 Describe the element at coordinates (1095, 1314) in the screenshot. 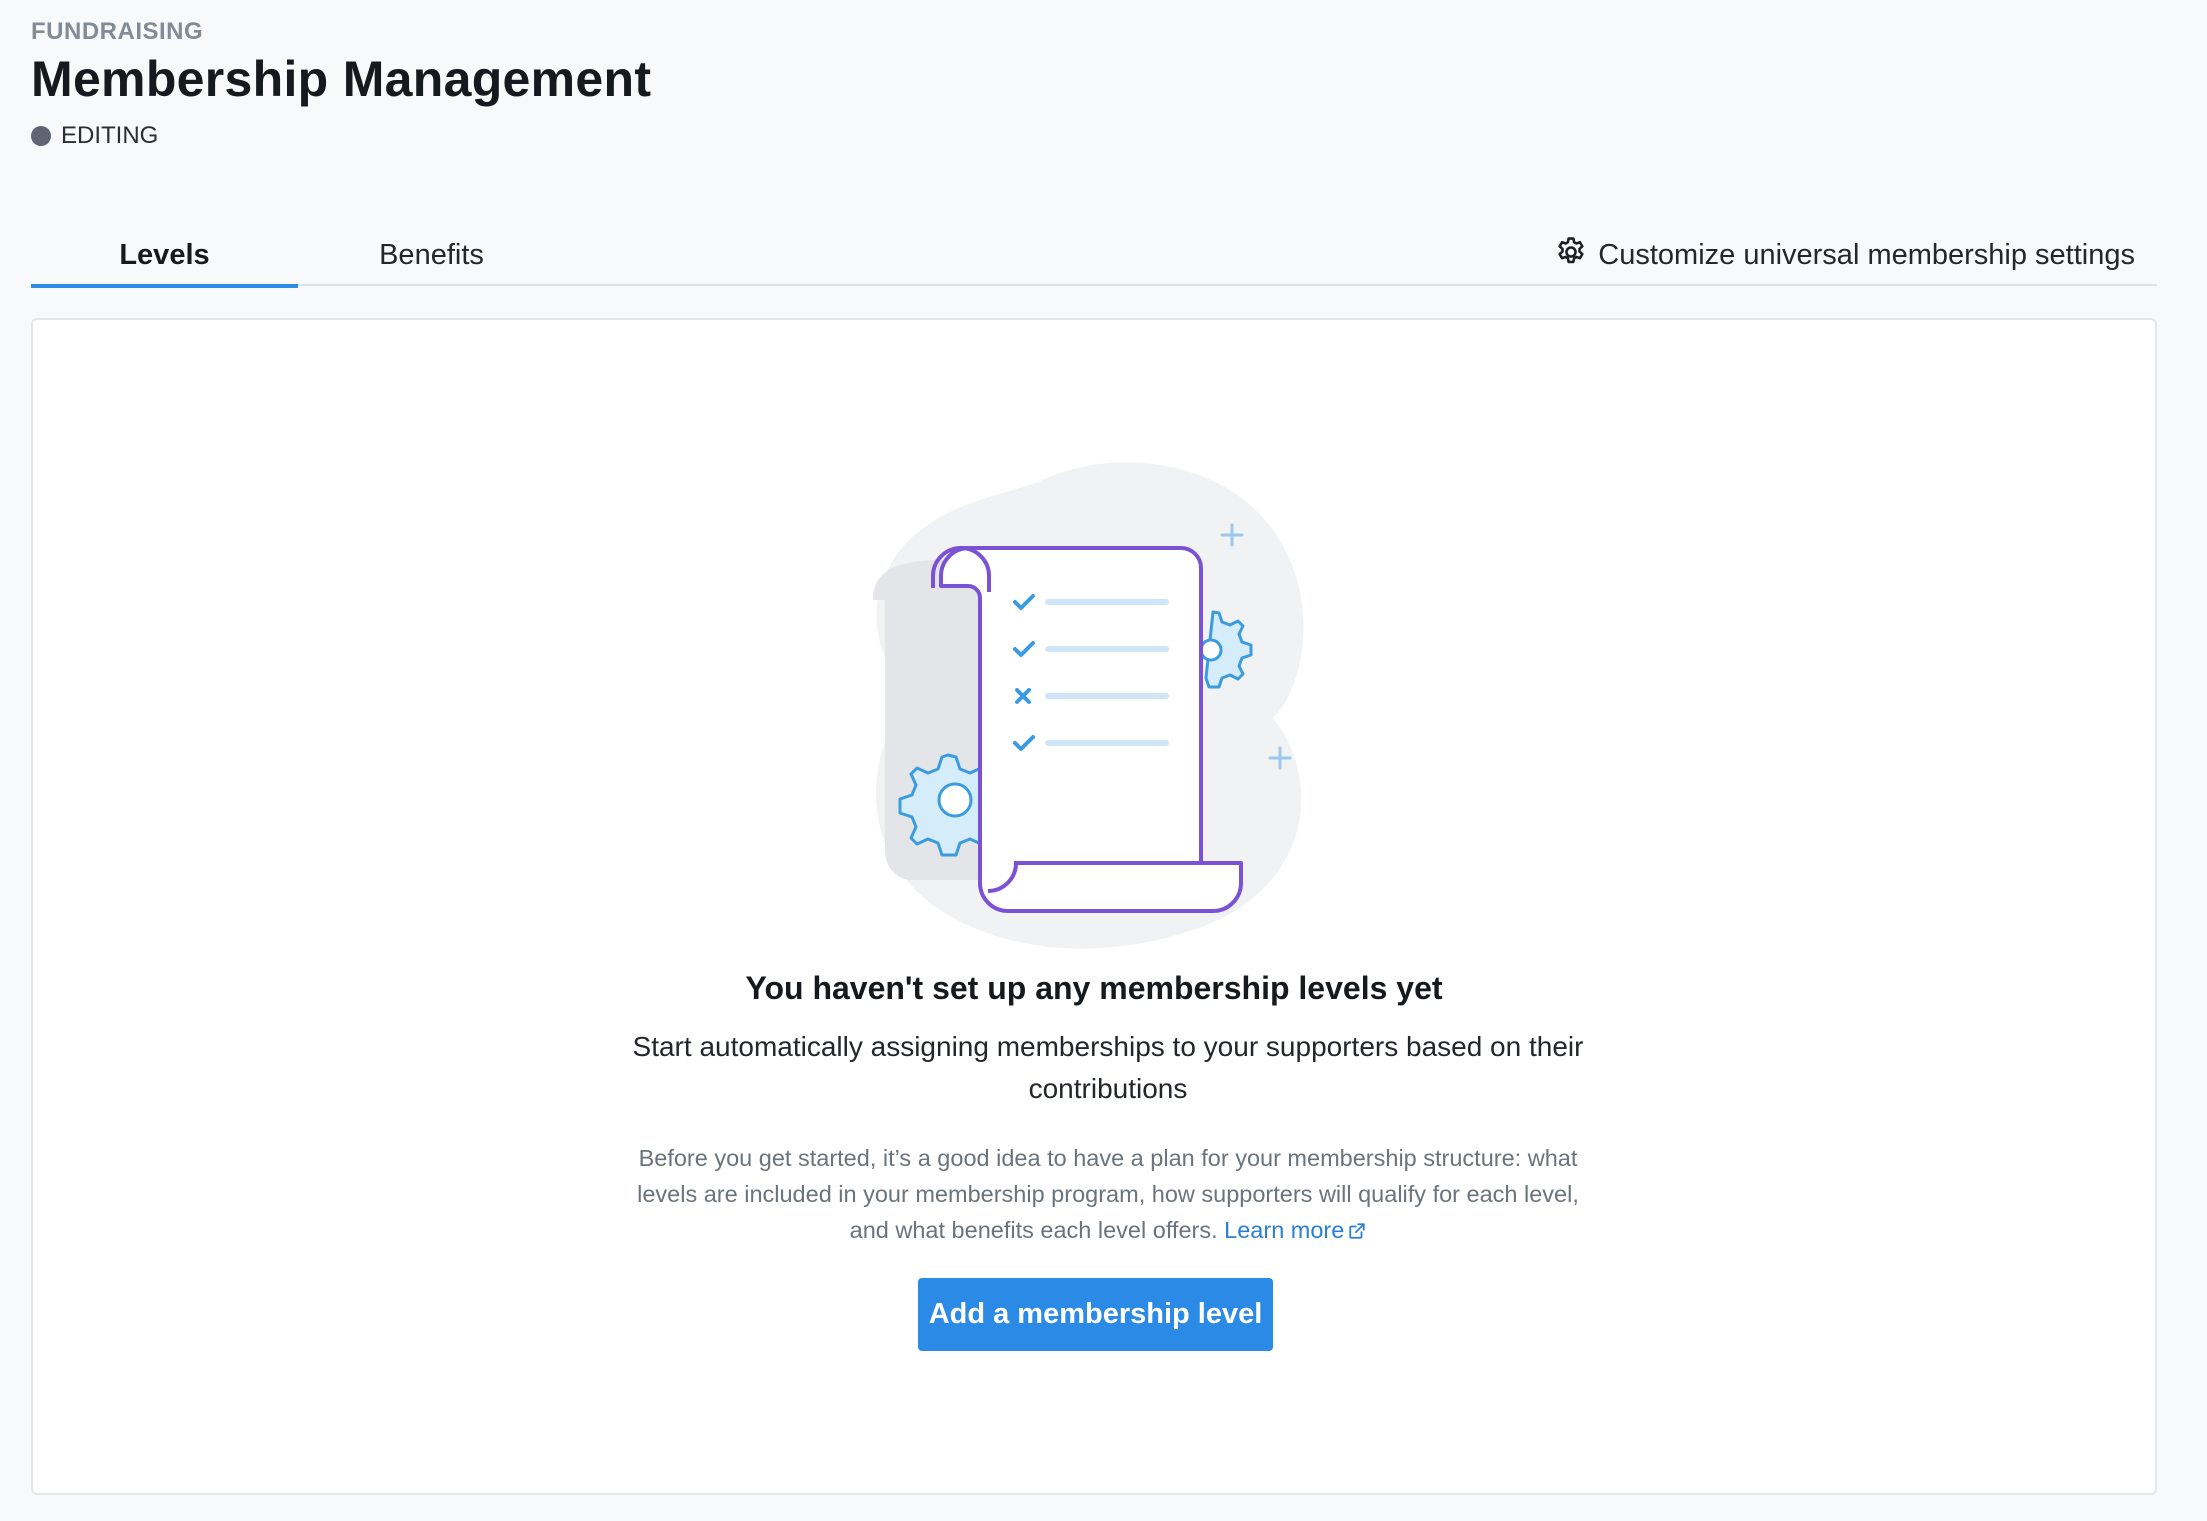

I see `add-membership-level-button: Add a membership level` at that location.